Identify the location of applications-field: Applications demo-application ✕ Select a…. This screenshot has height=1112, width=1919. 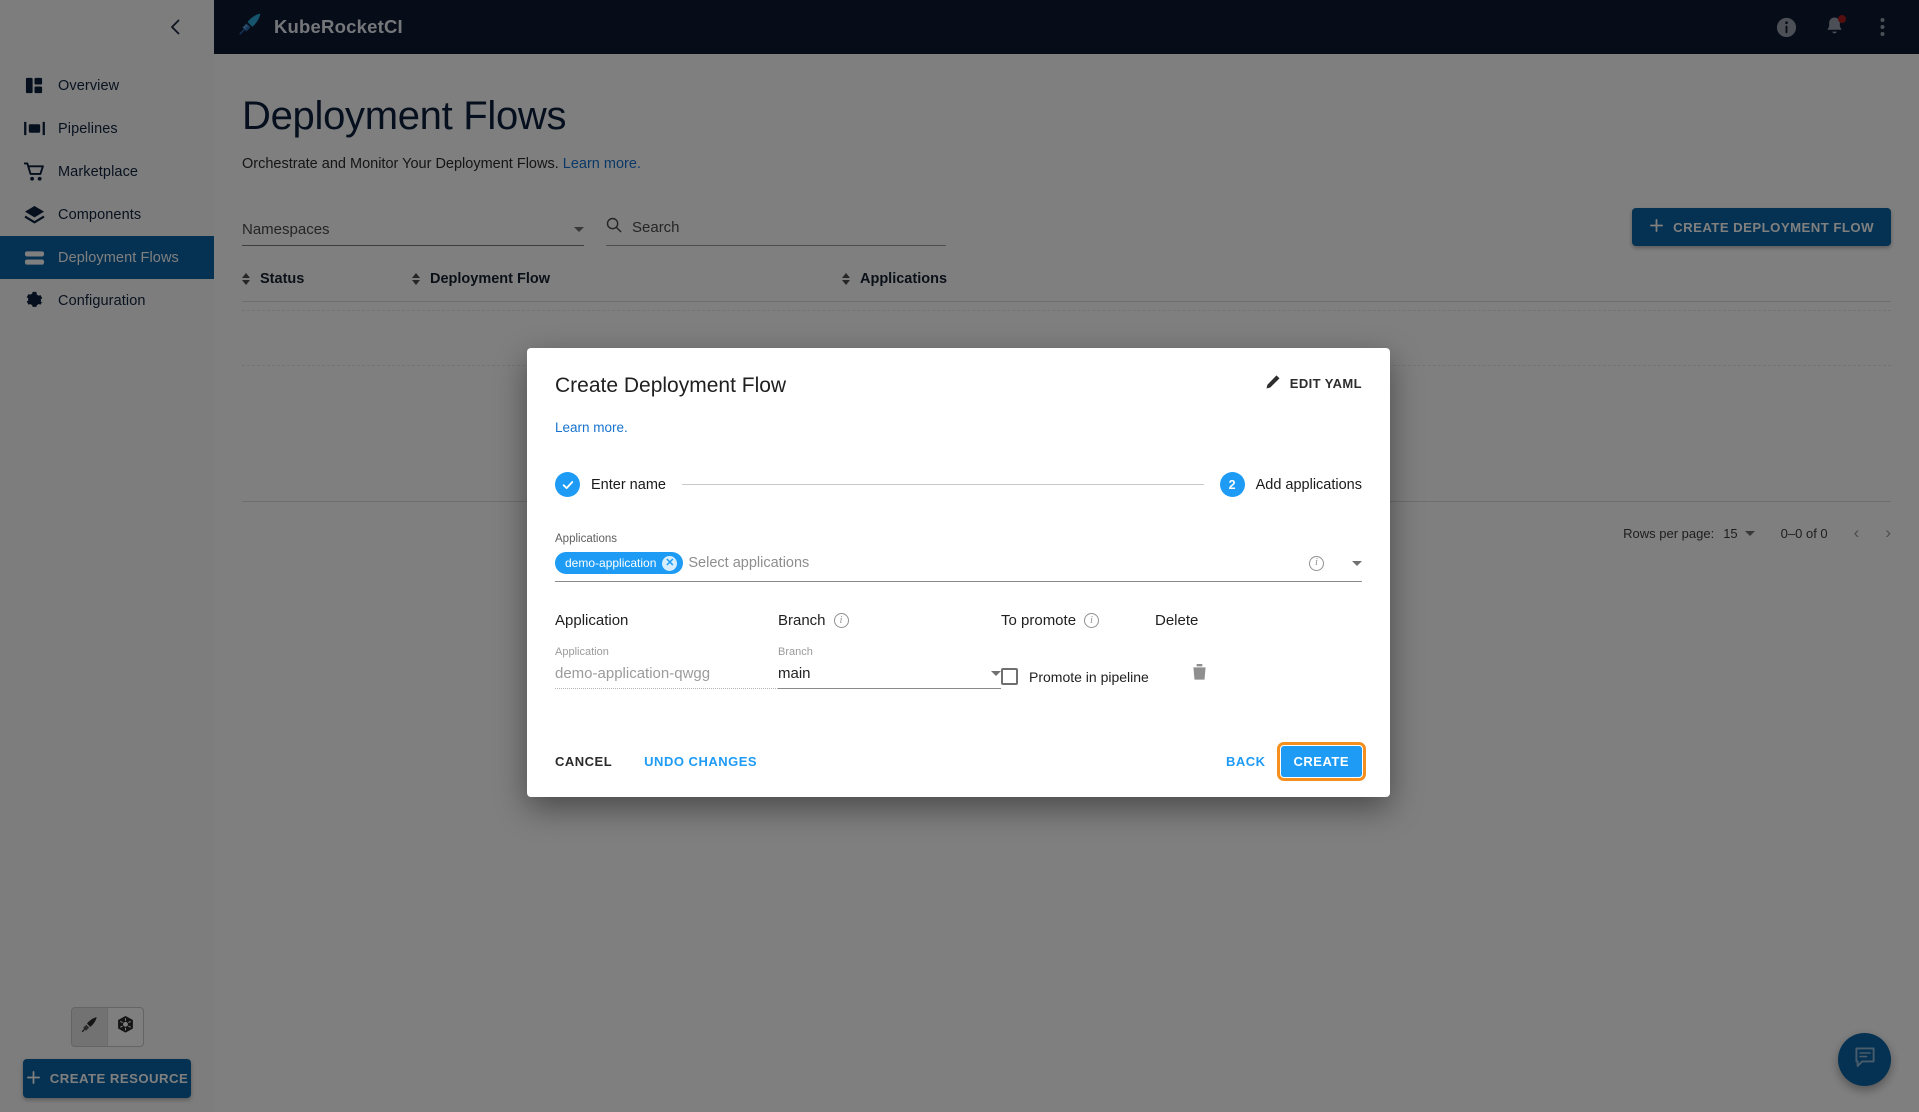
(958, 557).